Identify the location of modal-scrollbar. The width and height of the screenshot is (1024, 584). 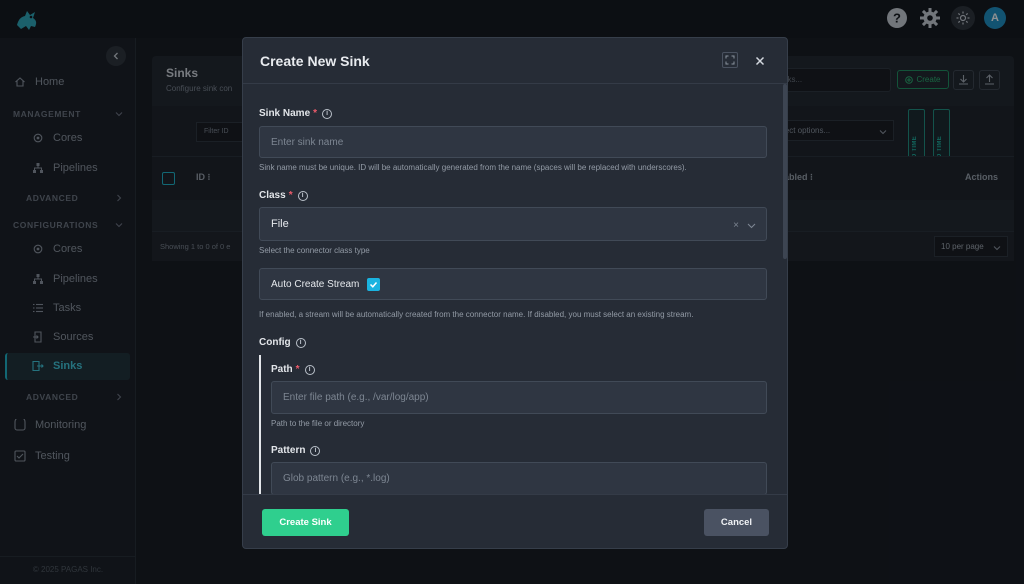
(785, 171).